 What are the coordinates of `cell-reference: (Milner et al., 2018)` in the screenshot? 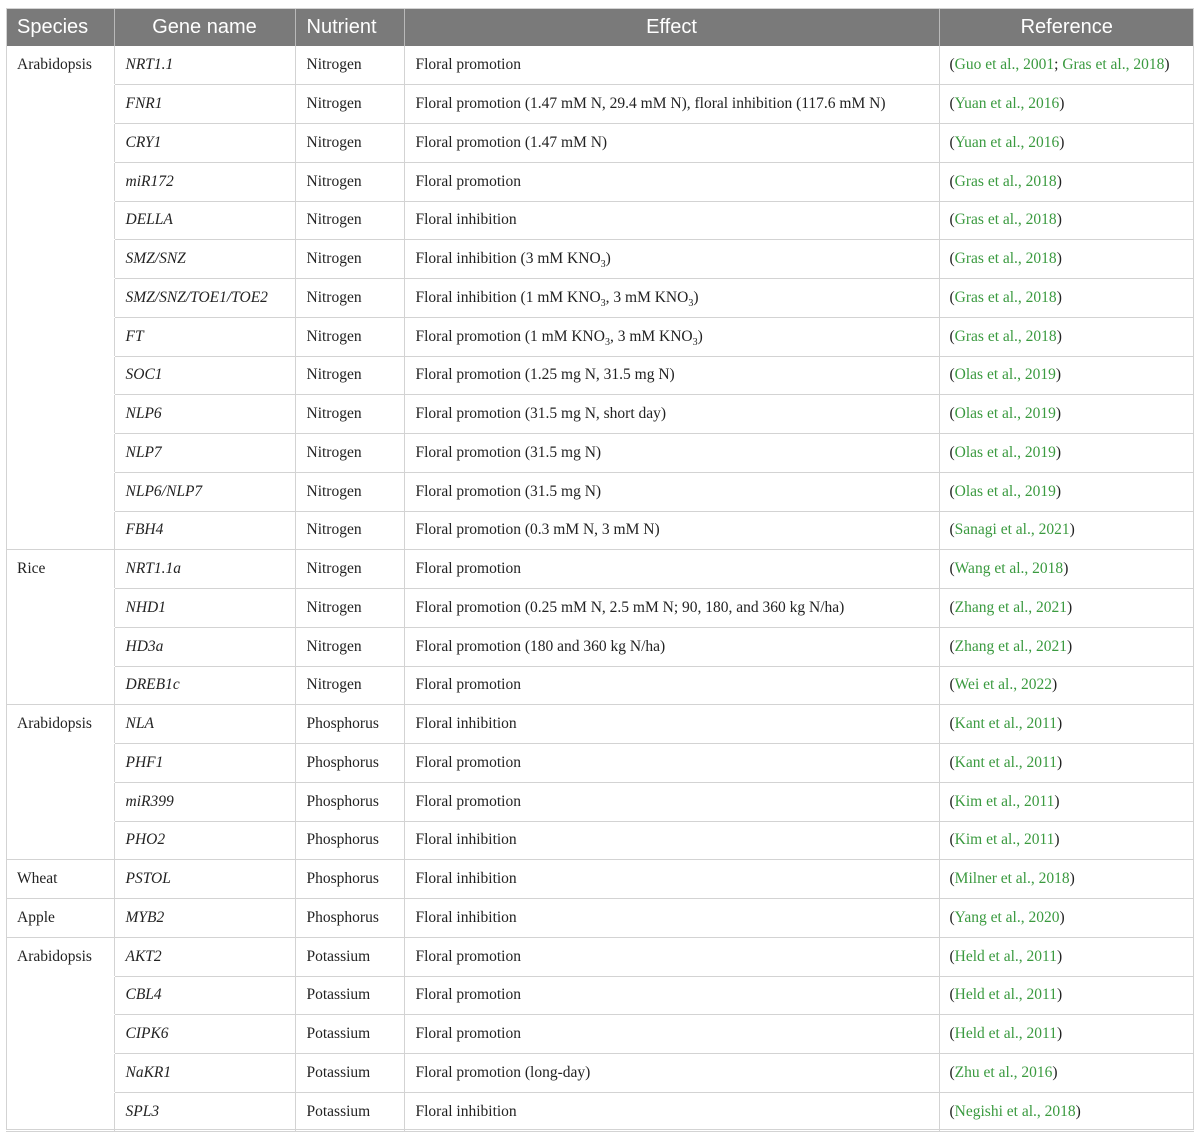 It's located at (1066, 879).